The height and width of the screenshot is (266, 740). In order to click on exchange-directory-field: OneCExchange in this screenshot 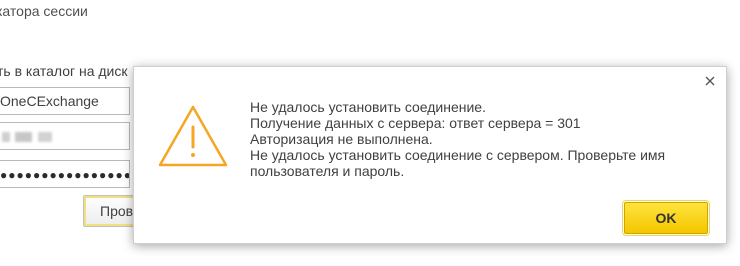, I will do `click(65, 101)`.